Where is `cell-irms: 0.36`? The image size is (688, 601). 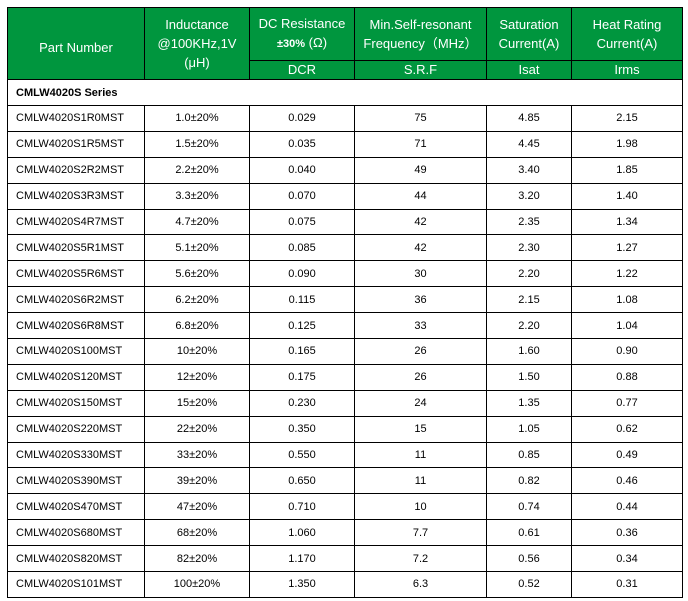 cell-irms: 0.36 is located at coordinates (627, 533).